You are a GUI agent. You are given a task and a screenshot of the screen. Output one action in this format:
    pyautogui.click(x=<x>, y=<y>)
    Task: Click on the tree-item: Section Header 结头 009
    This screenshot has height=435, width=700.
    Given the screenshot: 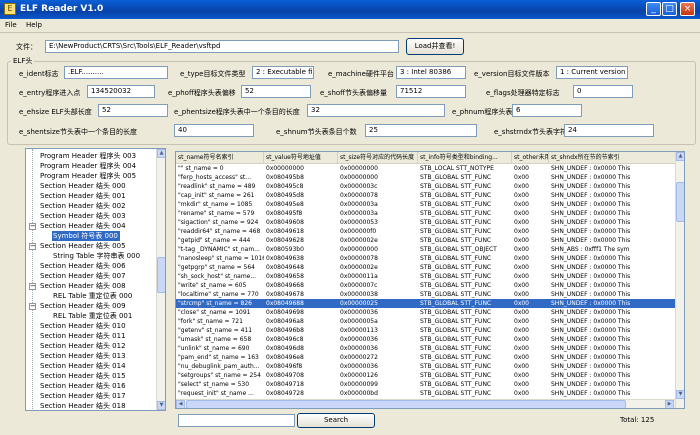 What is the action you would take?
    pyautogui.click(x=83, y=306)
    